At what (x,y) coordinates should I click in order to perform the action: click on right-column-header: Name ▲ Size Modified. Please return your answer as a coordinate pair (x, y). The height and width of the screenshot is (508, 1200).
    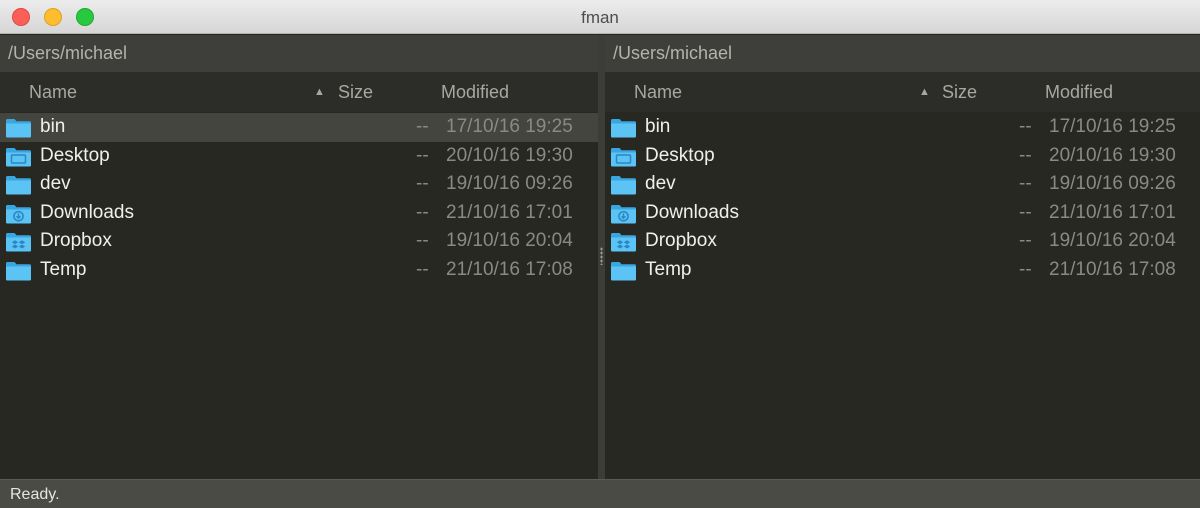
    Looking at the image, I should click on (902, 92).